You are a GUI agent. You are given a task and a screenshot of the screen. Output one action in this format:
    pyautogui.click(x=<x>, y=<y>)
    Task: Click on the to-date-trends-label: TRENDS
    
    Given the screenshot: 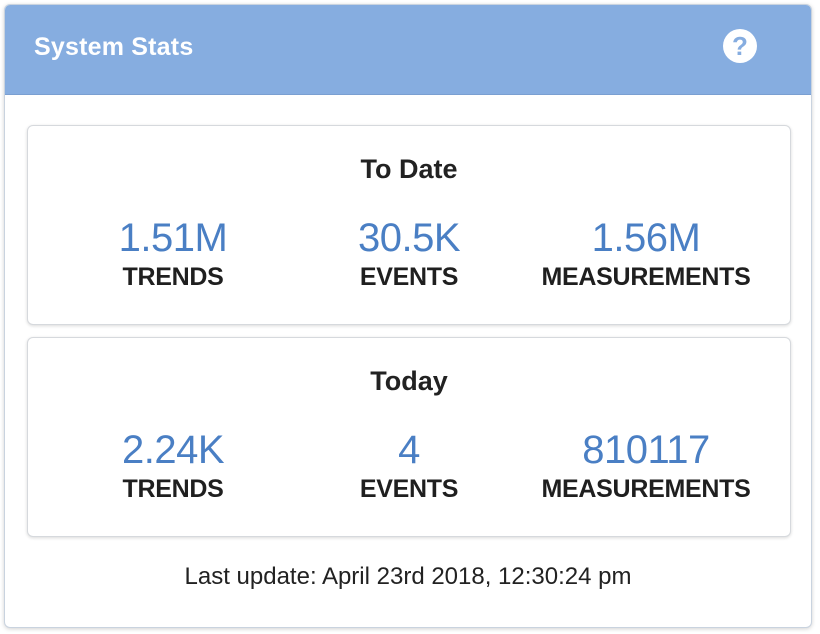 What is the action you would take?
    pyautogui.click(x=173, y=277)
    